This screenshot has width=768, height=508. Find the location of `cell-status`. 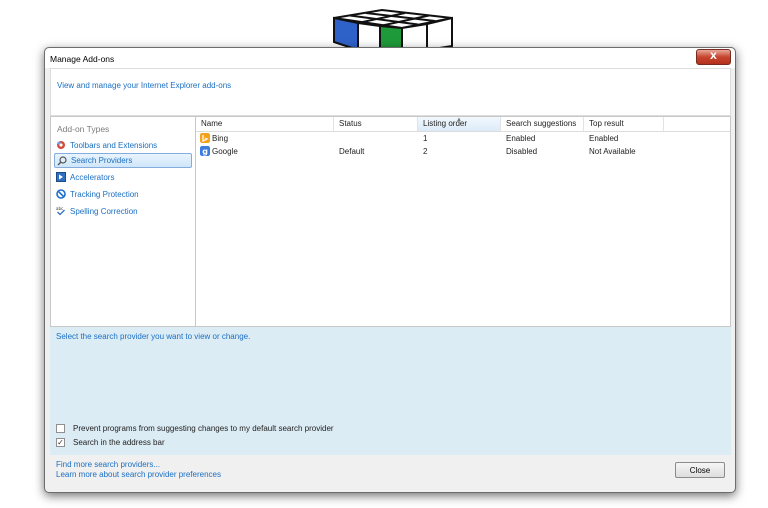

cell-status is located at coordinates (336, 138).